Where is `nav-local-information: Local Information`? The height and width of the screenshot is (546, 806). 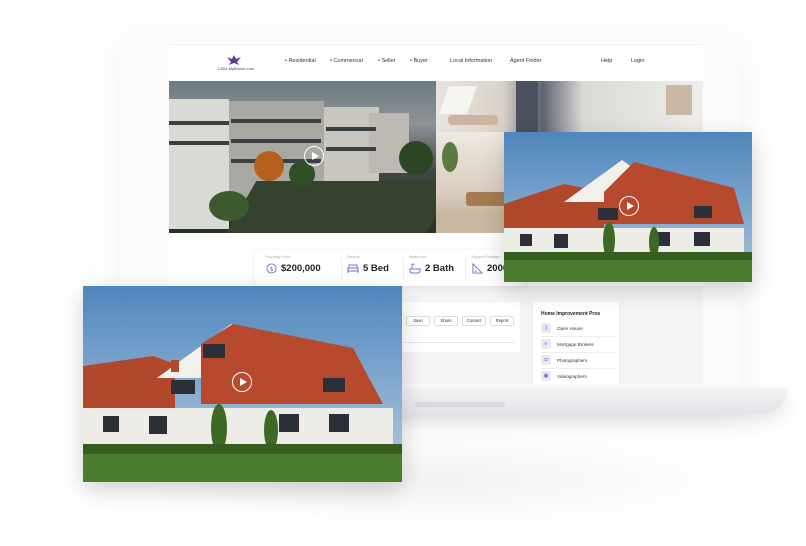
nav-local-information: Local Information is located at coordinates (471, 61).